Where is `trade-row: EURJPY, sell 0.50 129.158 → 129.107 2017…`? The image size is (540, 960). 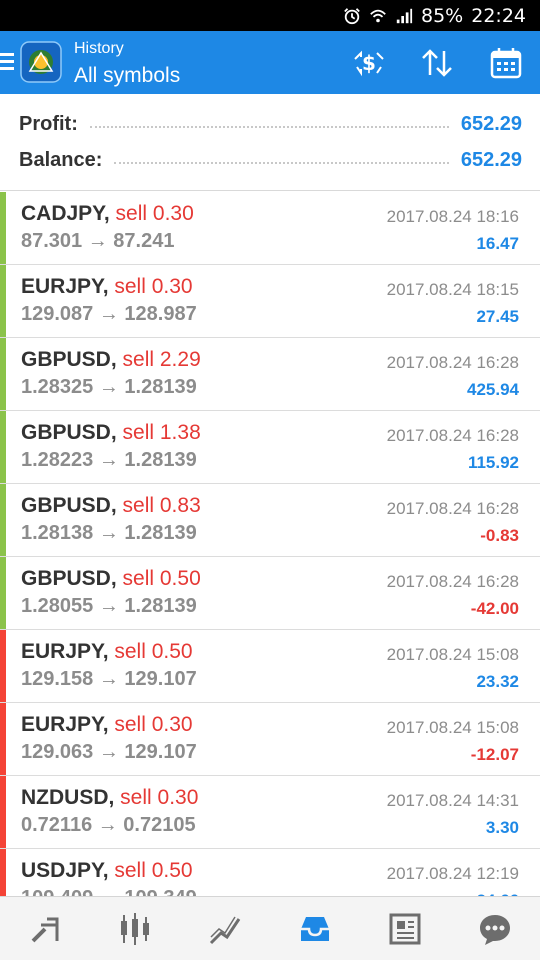
trade-row: EURJPY, sell 0.50 129.158 → 129.107 2017… is located at coordinates (270, 666).